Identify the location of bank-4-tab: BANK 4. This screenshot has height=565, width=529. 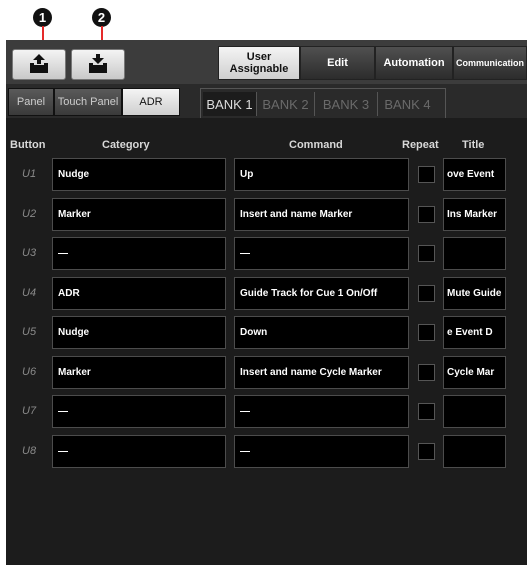
(407, 104).